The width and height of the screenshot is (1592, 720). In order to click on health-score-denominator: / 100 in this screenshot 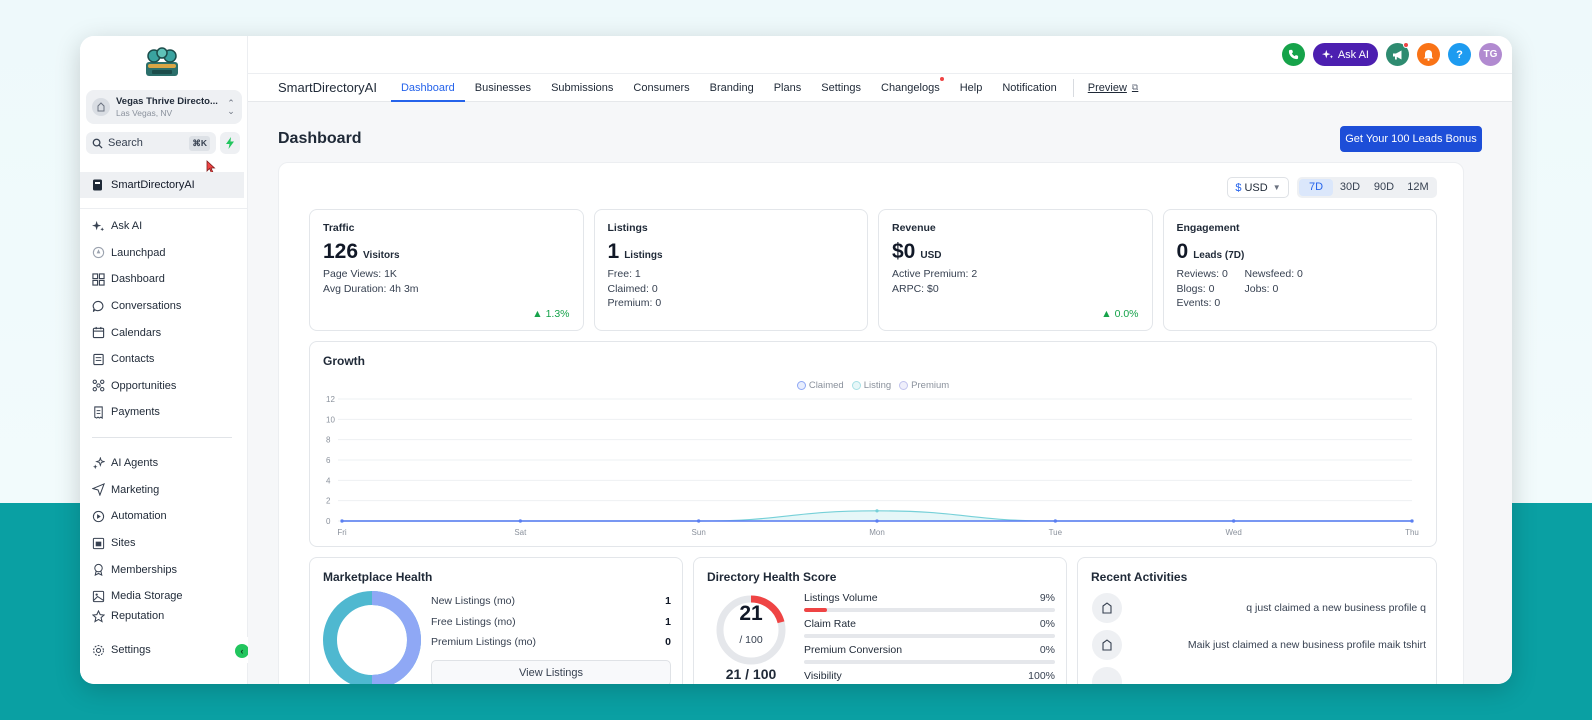, I will do `click(751, 640)`.